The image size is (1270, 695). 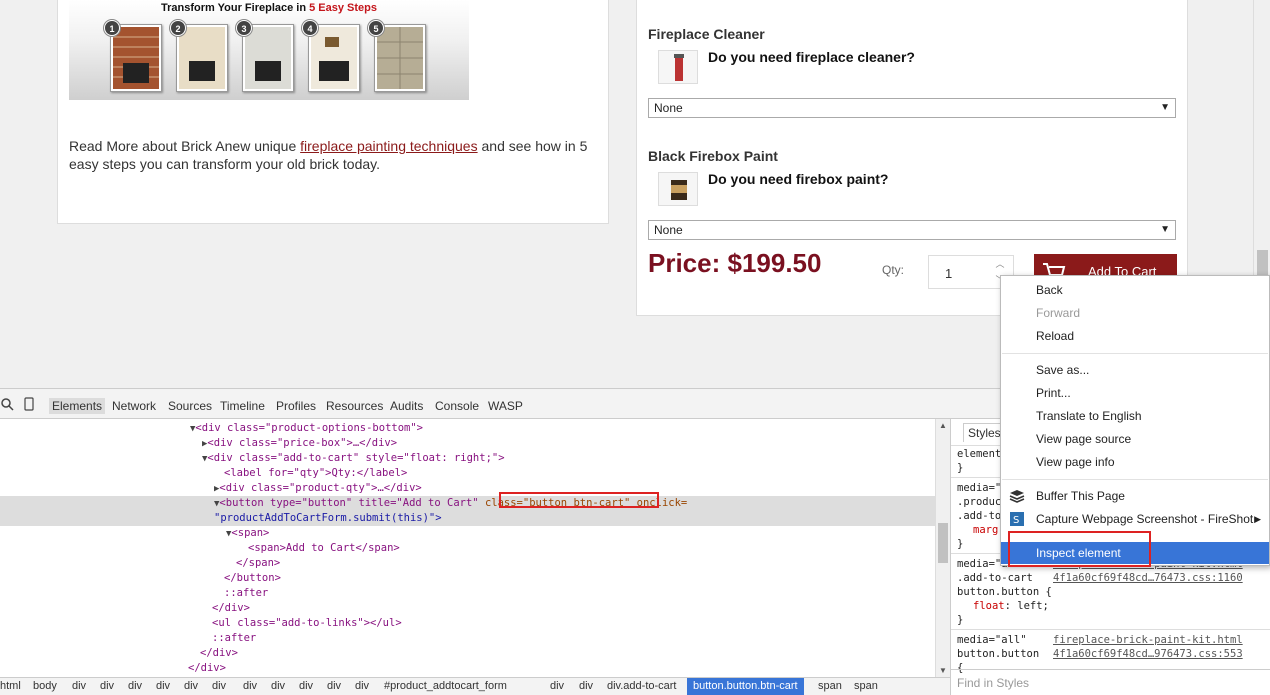 What do you see at coordinates (1148, 654) in the screenshot?
I see `stylesheet-link: 4f1a60cf69f48cd…976473.css:553` at bounding box center [1148, 654].